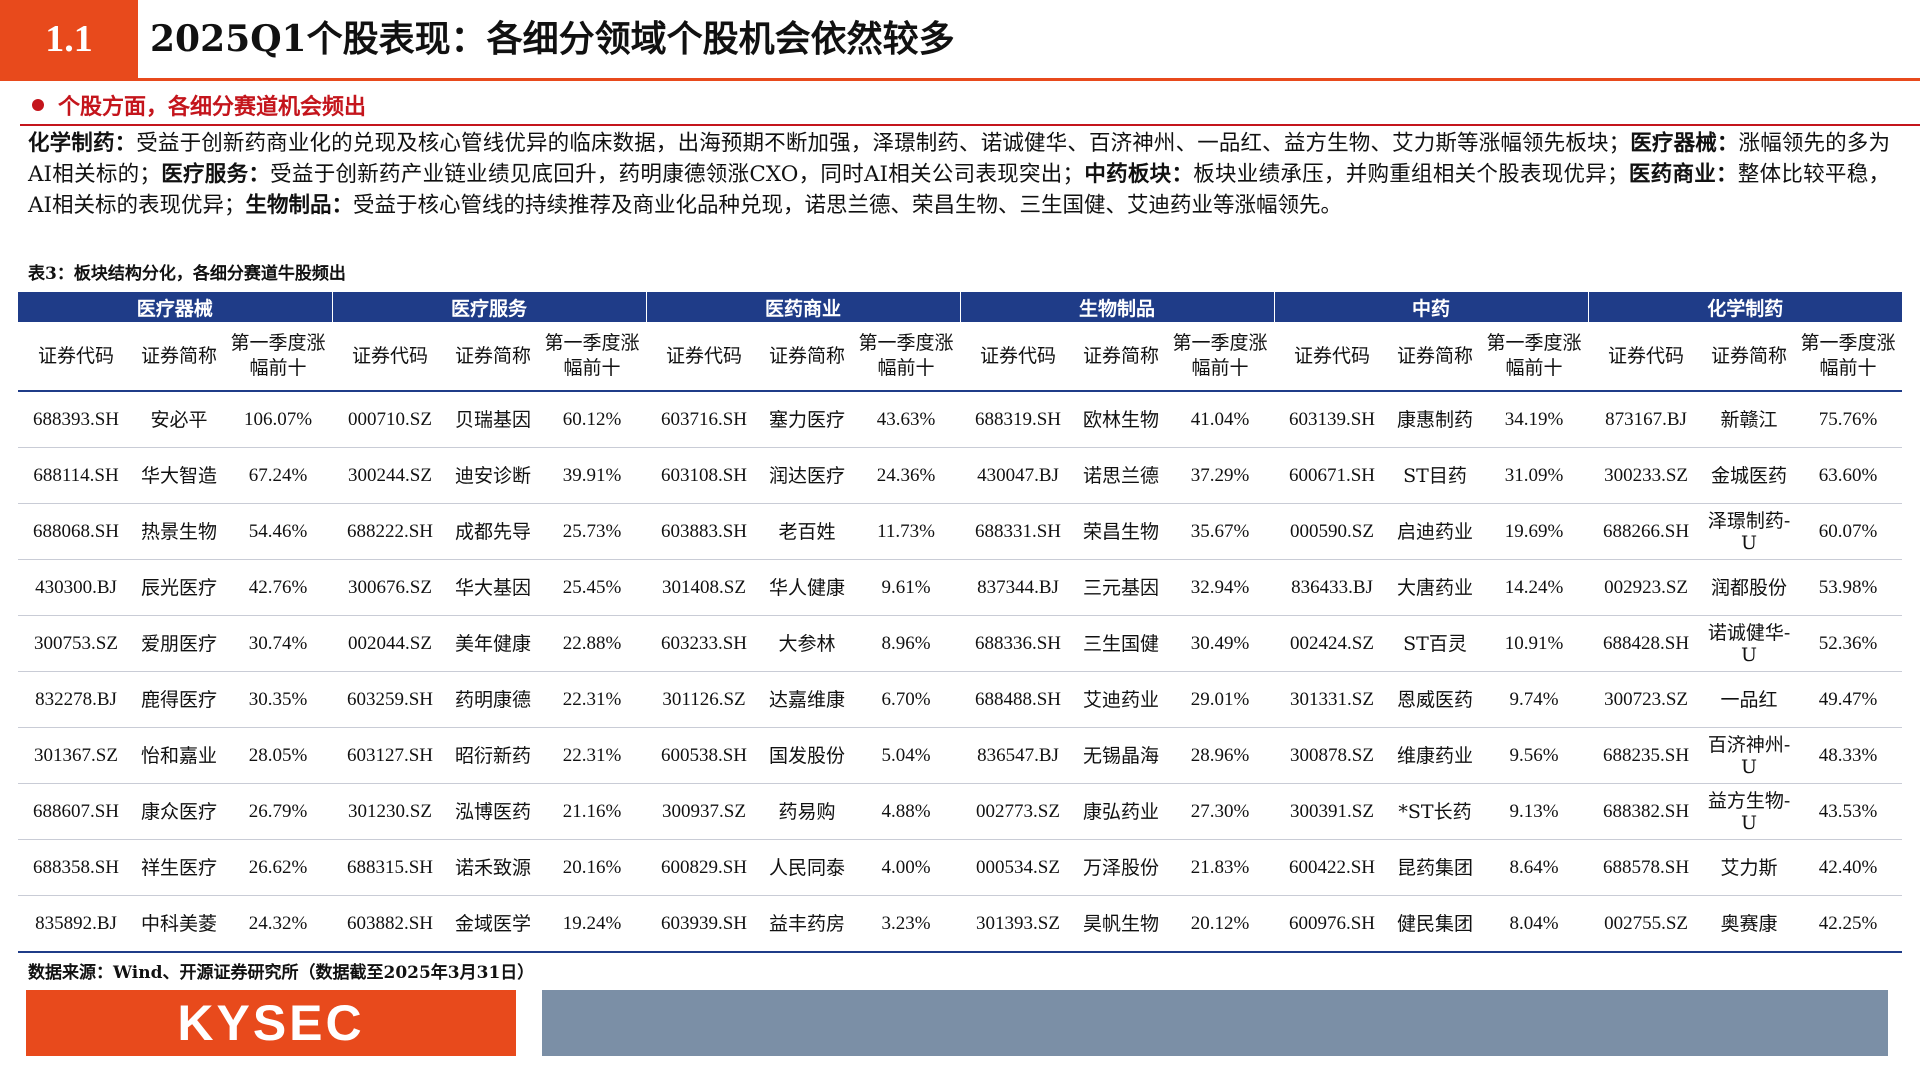  What do you see at coordinates (807, 924) in the screenshot?
I see `stock-name-cell: 益丰药房` at bounding box center [807, 924].